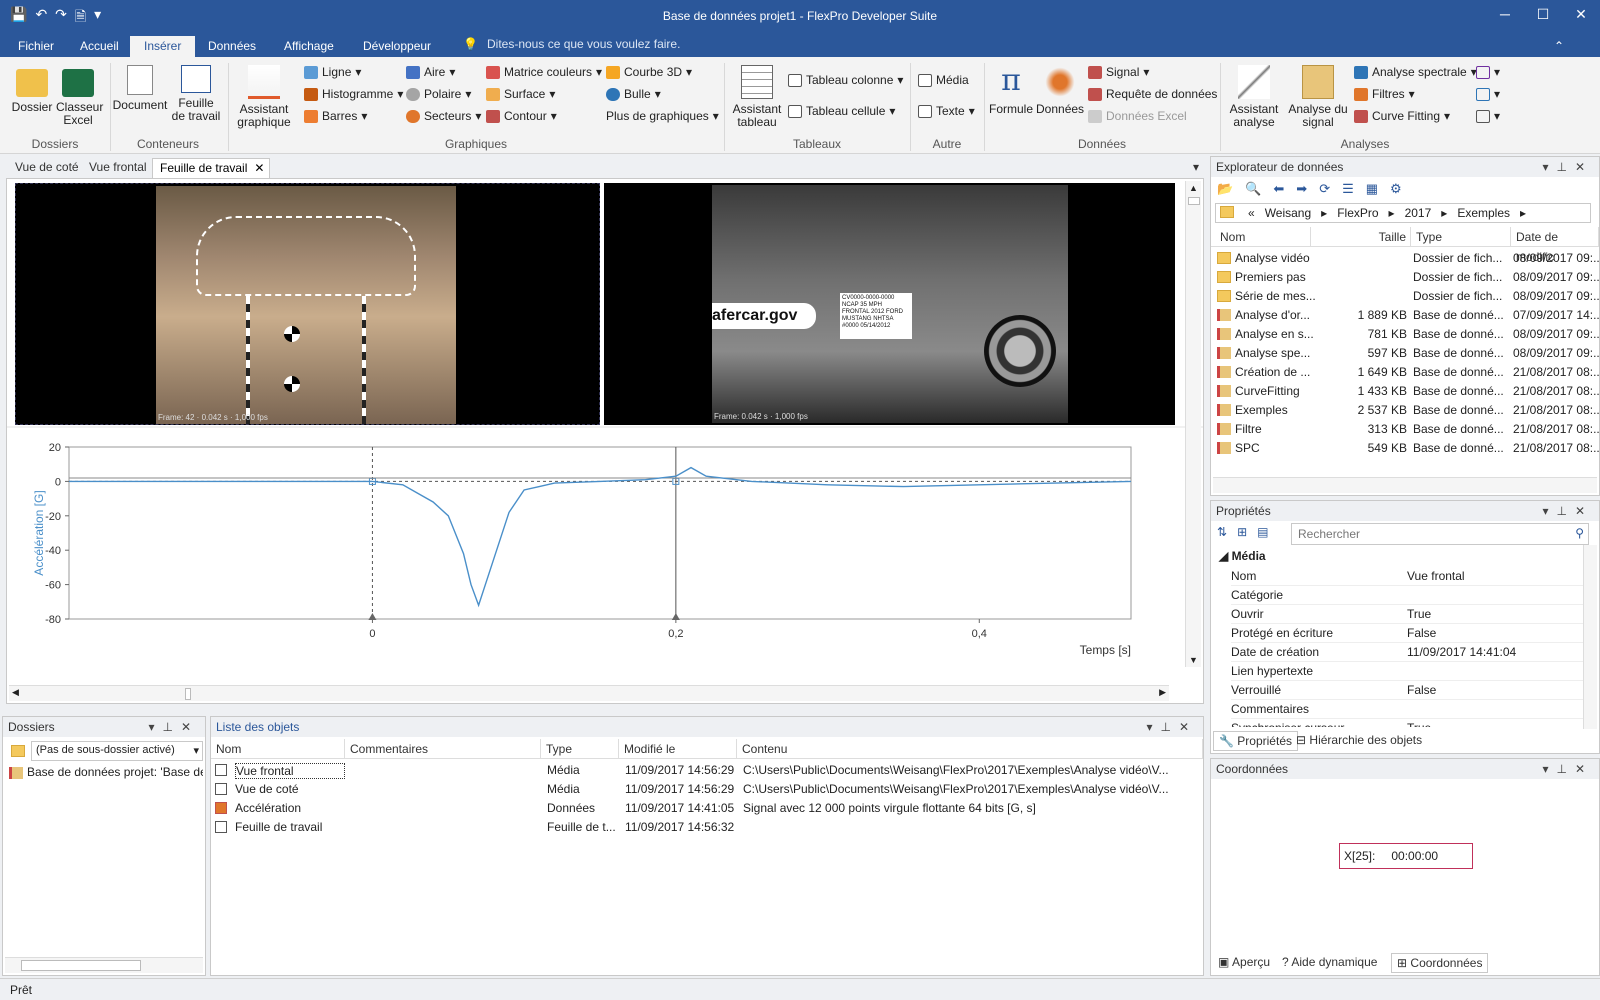 This screenshot has height=1000, width=1600. What do you see at coordinates (544, 72) in the screenshot?
I see `matrice-couleurs-button: Matrice couleurs ▾` at bounding box center [544, 72].